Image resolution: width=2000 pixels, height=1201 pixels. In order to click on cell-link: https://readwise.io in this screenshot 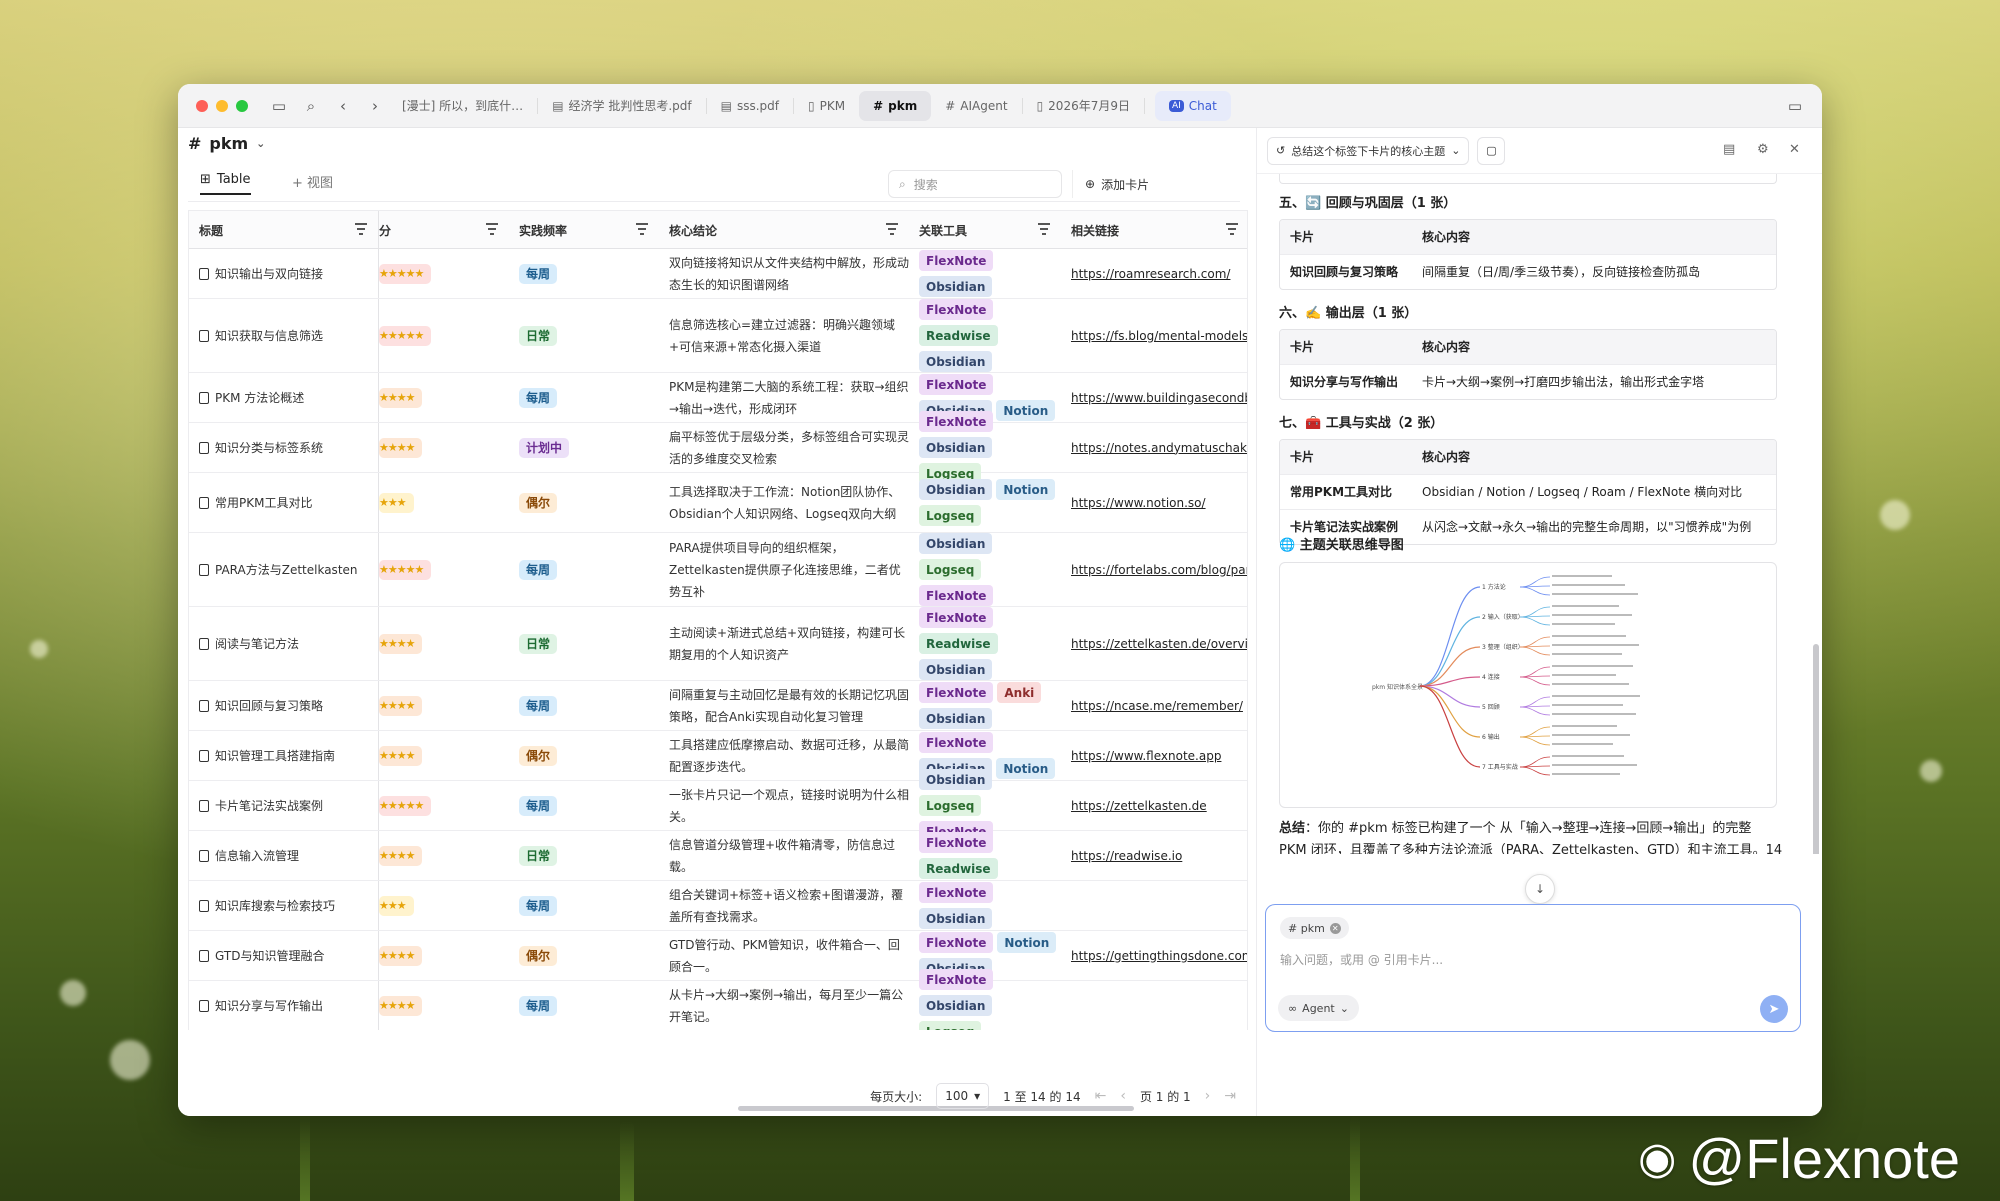, I will do `click(1154, 855)`.